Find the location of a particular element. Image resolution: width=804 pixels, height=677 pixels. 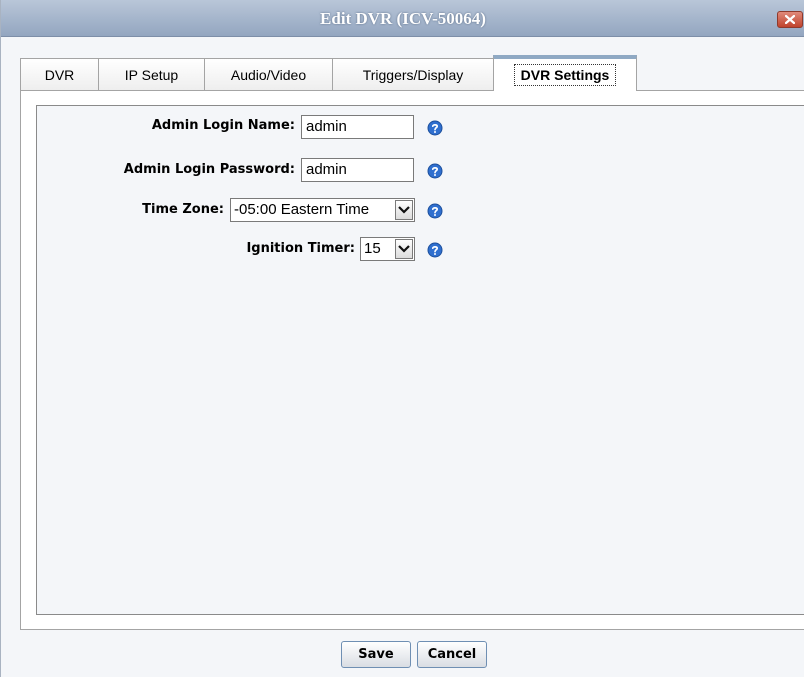

tab-label: DVR is located at coordinates (59, 75).